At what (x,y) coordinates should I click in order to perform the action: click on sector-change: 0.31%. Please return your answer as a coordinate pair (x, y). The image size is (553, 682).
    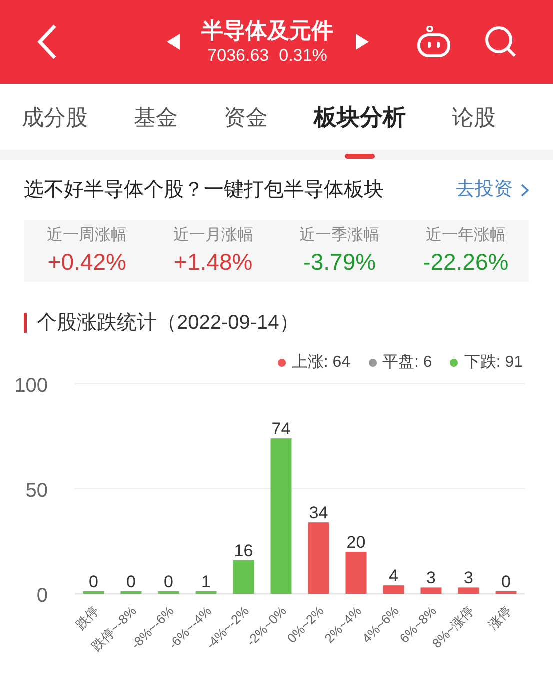
    Looking at the image, I should click on (303, 56).